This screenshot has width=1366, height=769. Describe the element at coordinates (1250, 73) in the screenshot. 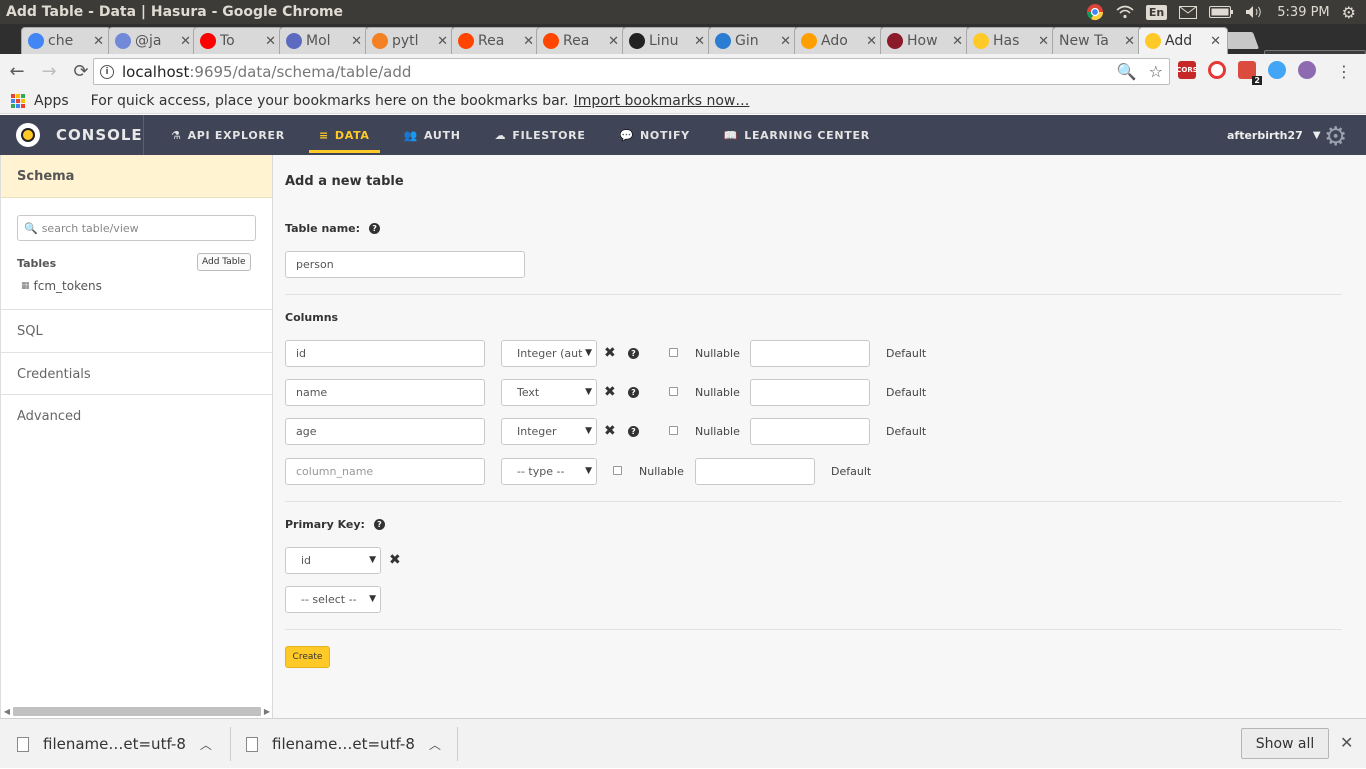

I see `todoist-icon: 2` at that location.